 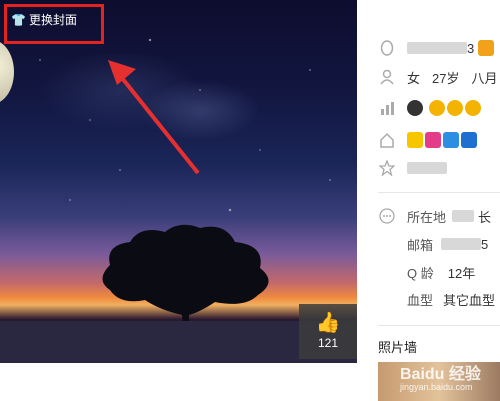 What do you see at coordinates (328, 323) in the screenshot?
I see `thumb-up-icon: 👍` at bounding box center [328, 323].